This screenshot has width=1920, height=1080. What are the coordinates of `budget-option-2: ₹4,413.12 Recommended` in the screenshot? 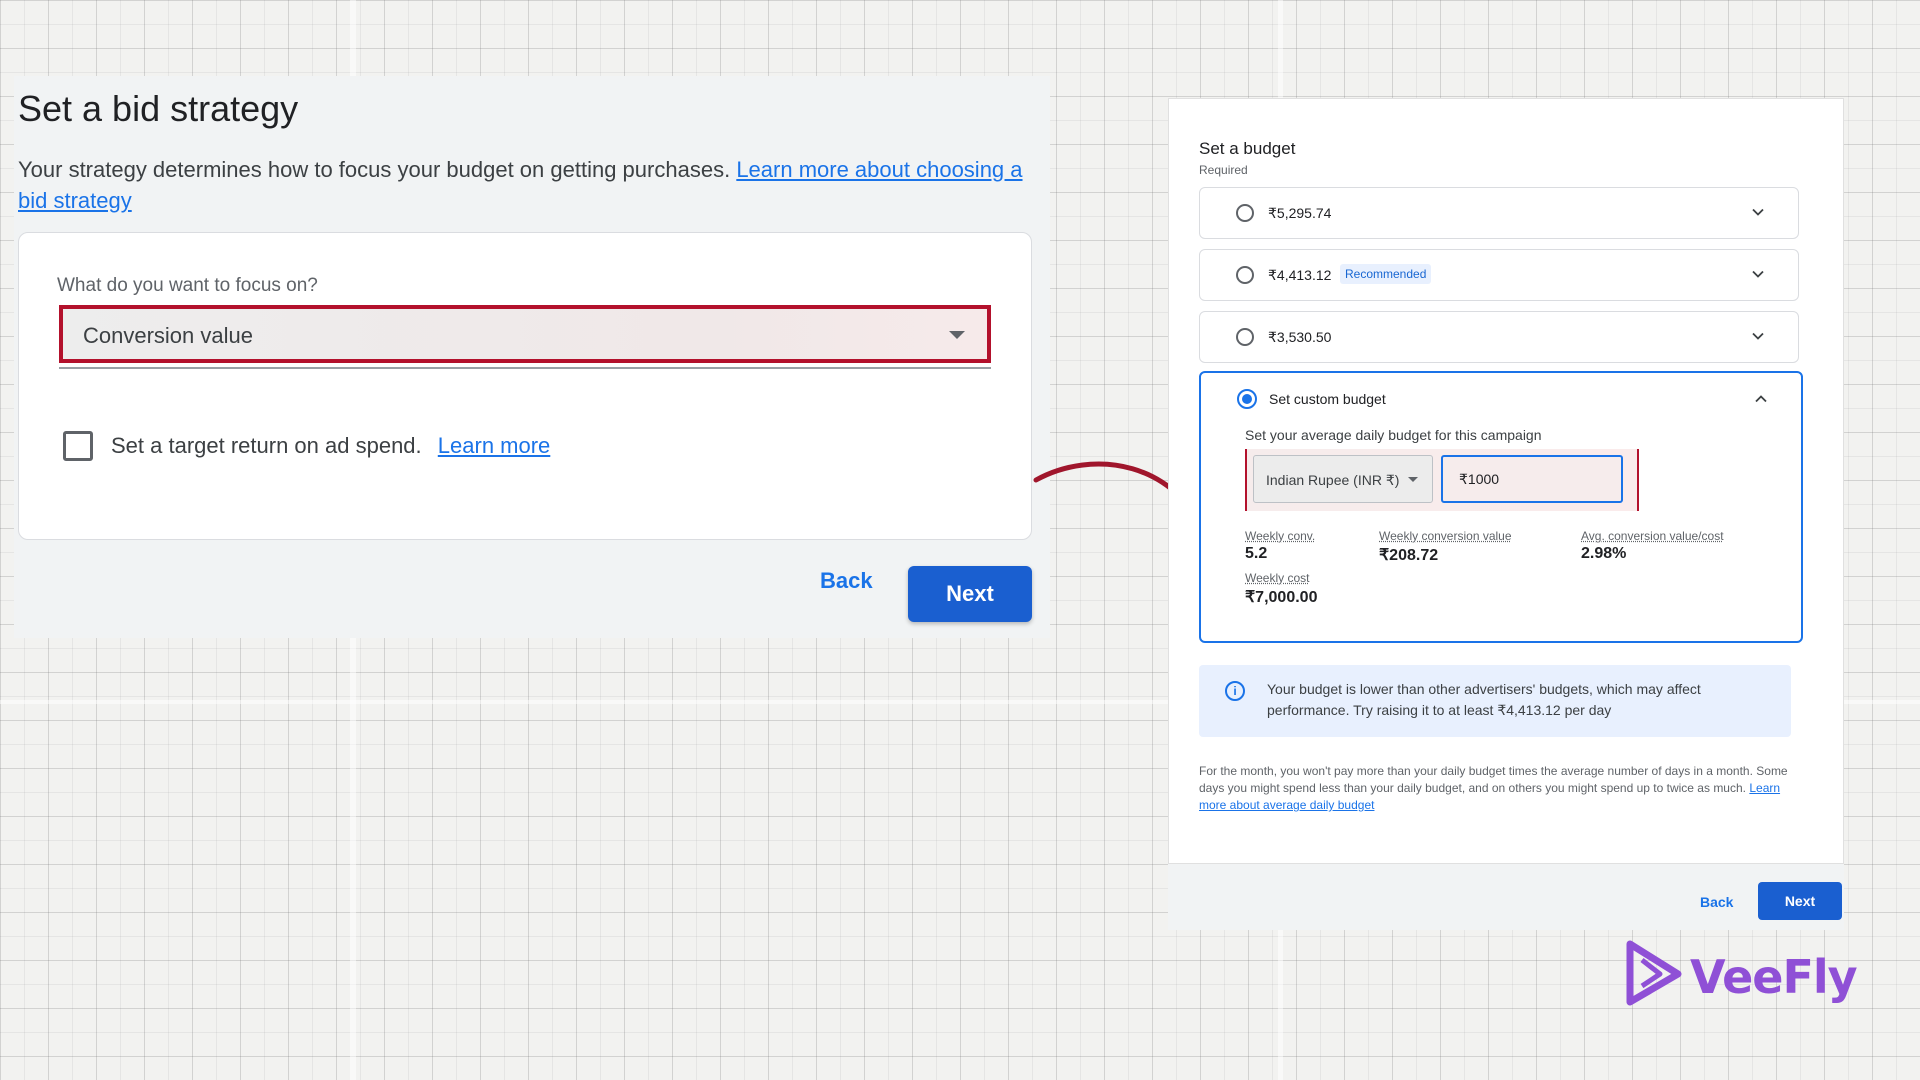 It's located at (1499, 275).